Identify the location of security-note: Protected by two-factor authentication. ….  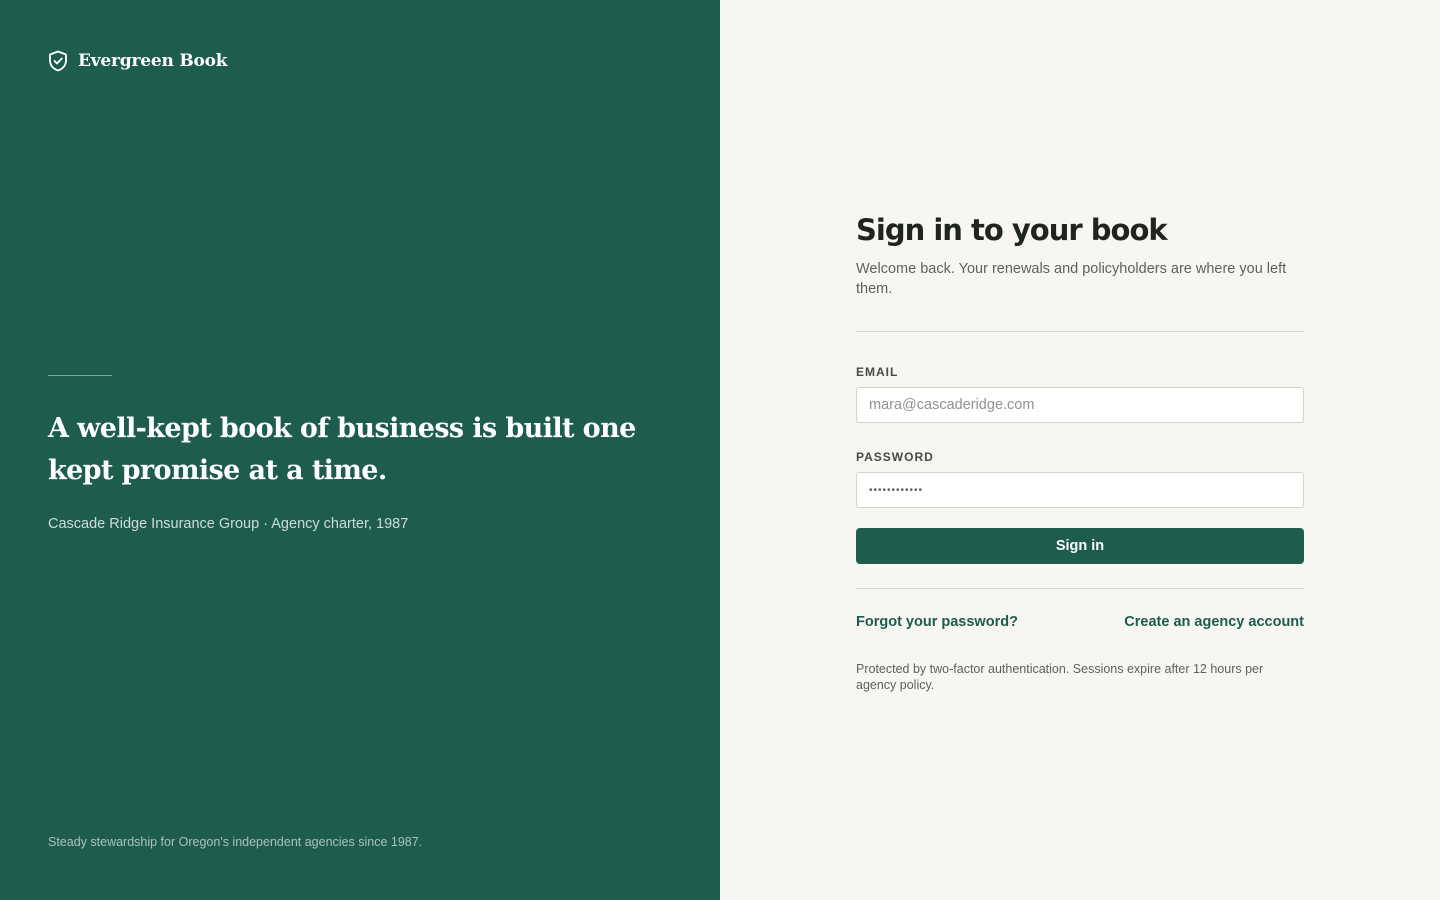
(1060, 677).